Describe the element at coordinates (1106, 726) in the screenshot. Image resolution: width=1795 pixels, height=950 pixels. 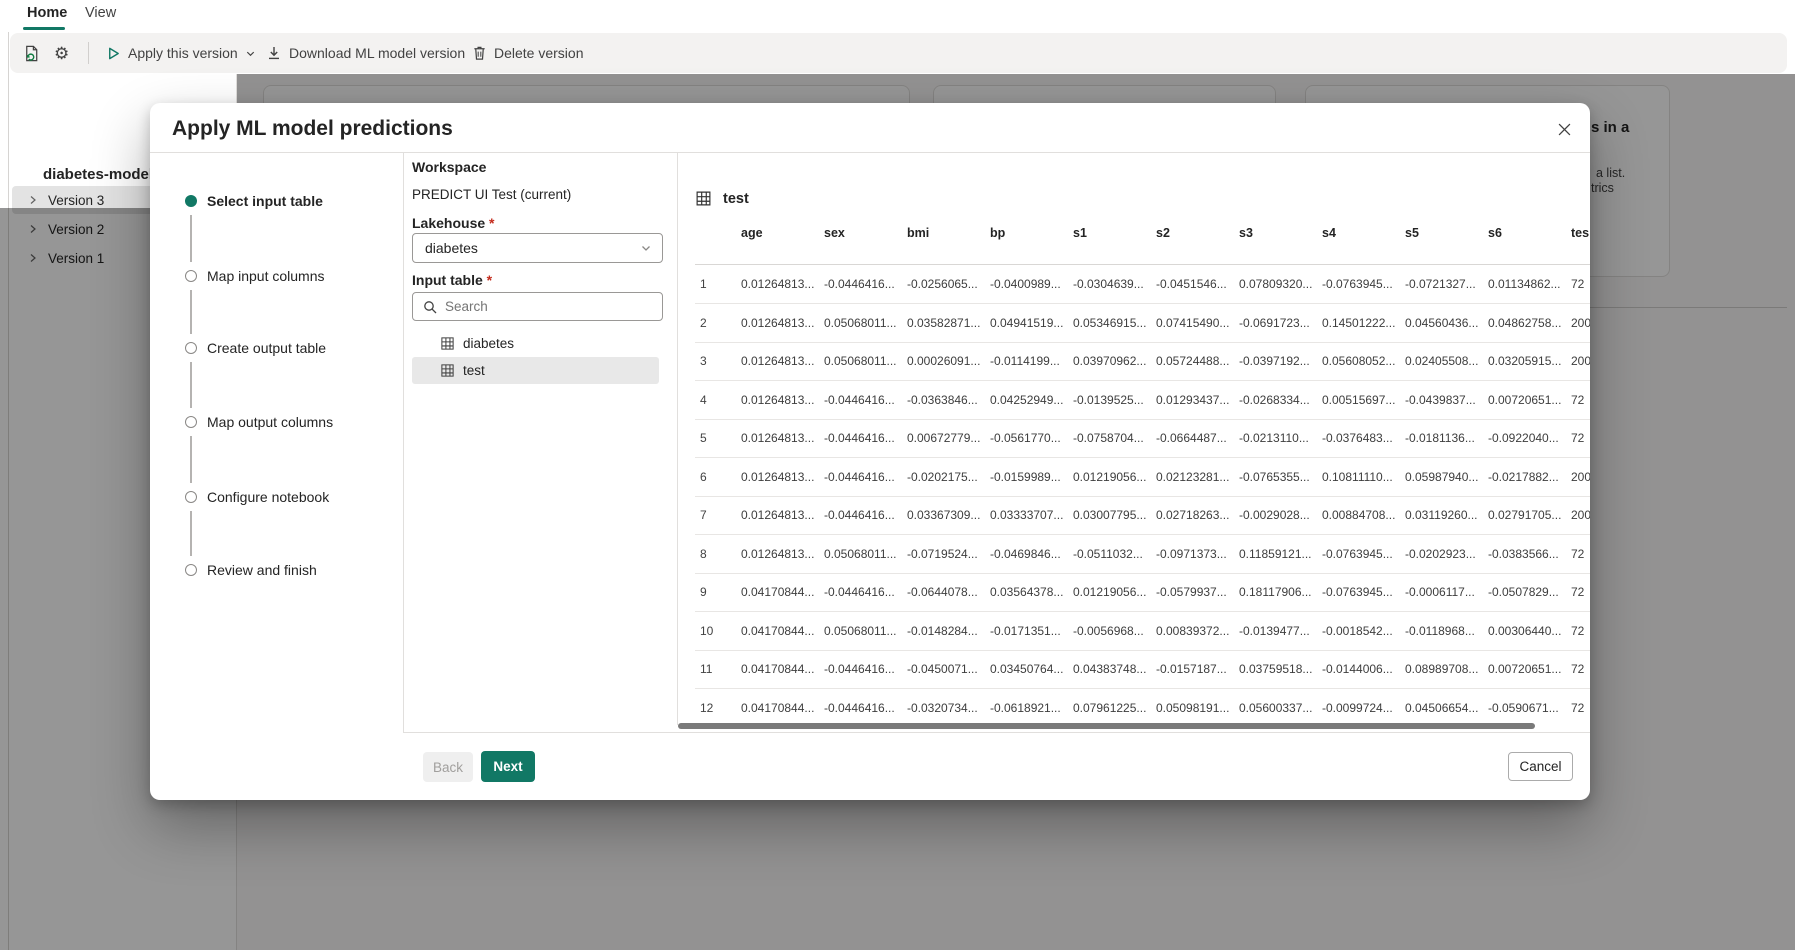
I see `horizontal-scrollbar-thumb` at that location.